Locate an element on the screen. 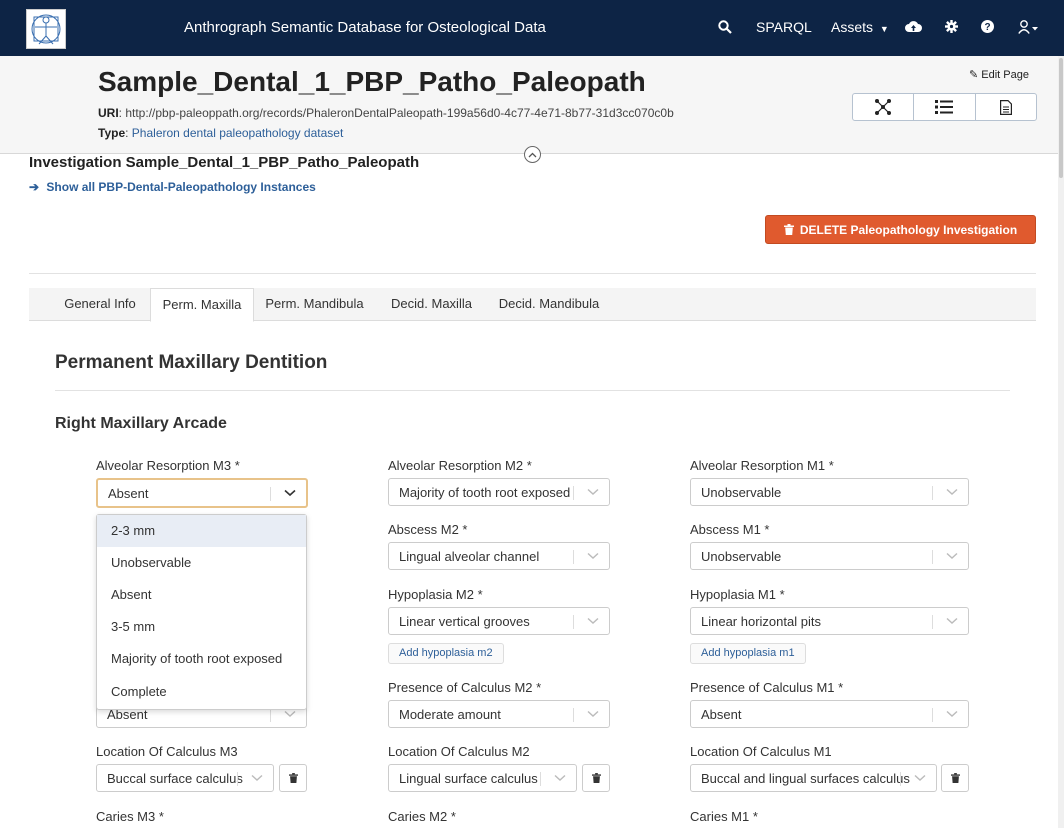  alveolar-resorption-m3-select: Absent is located at coordinates (202, 493).